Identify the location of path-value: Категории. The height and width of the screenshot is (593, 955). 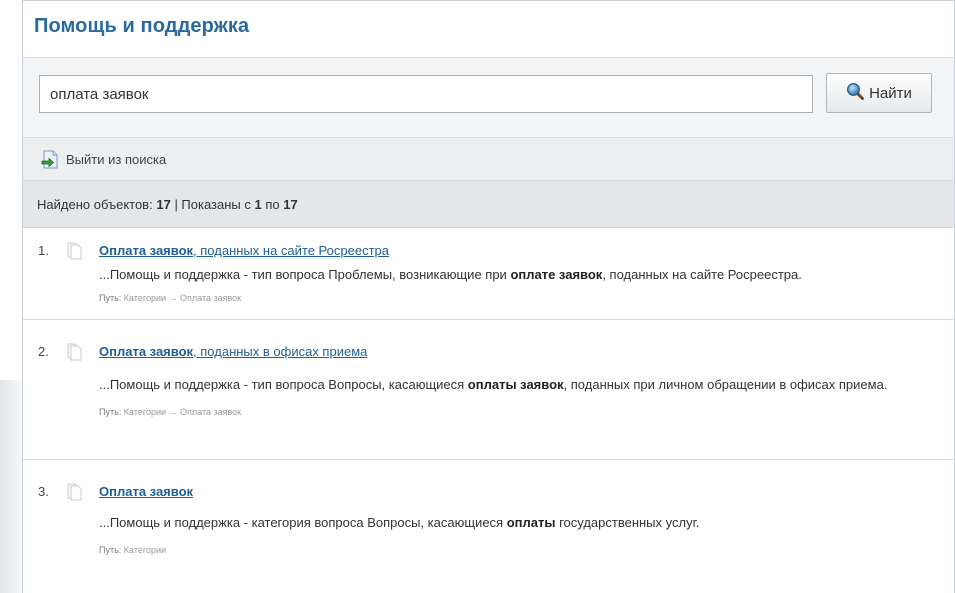
(145, 550).